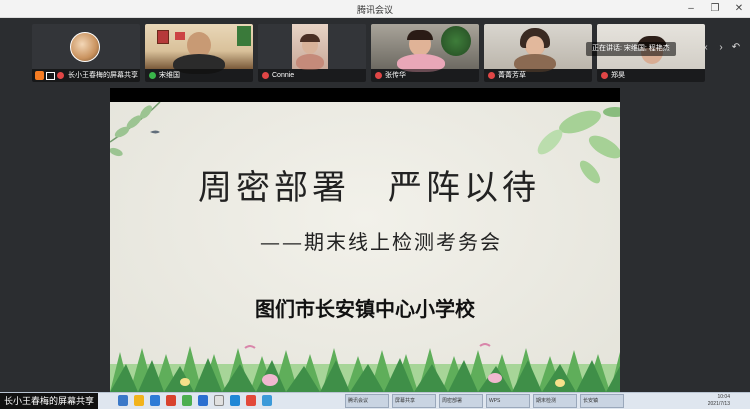  I want to click on collapse-icon: ↶, so click(736, 48).